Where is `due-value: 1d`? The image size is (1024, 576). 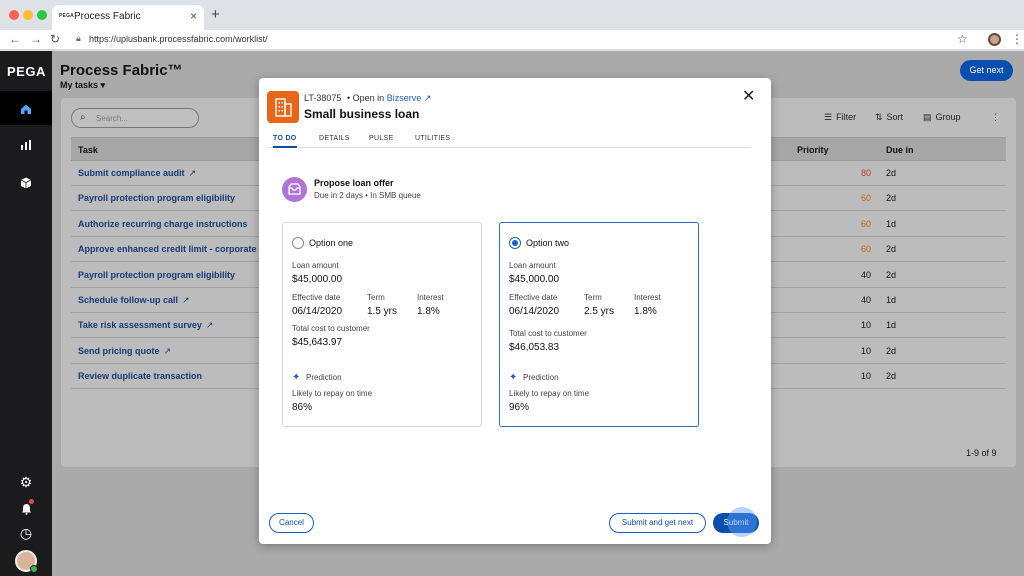 due-value: 1d is located at coordinates (891, 223).